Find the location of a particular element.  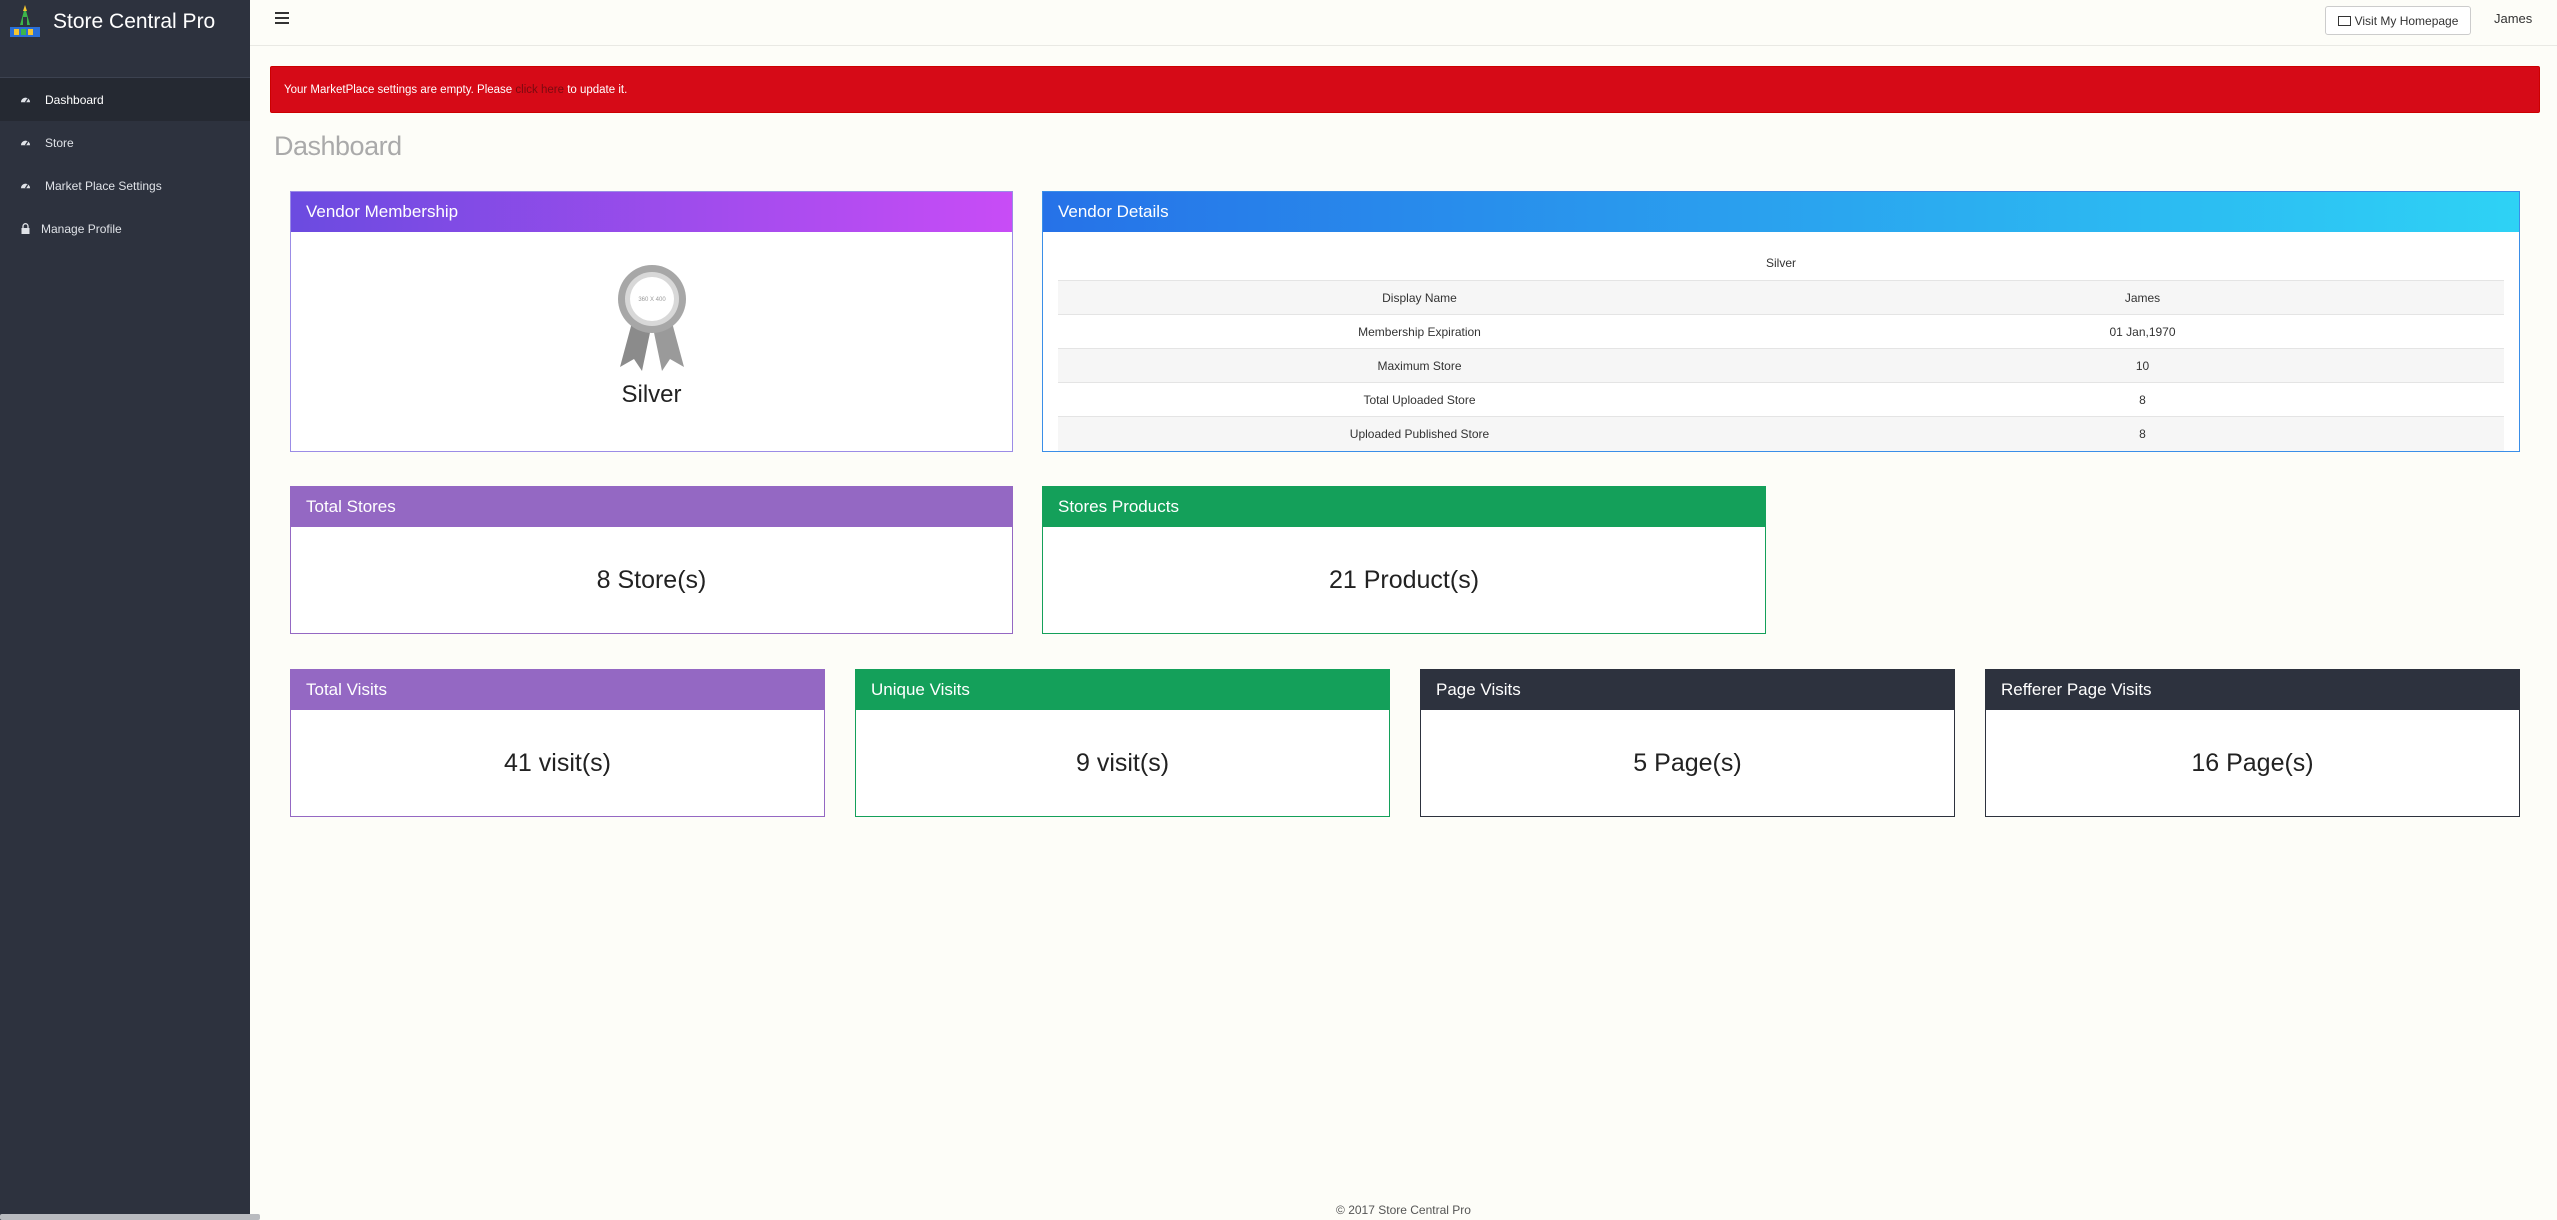

sidebar-item-label: Manage Profile is located at coordinates (81, 228).